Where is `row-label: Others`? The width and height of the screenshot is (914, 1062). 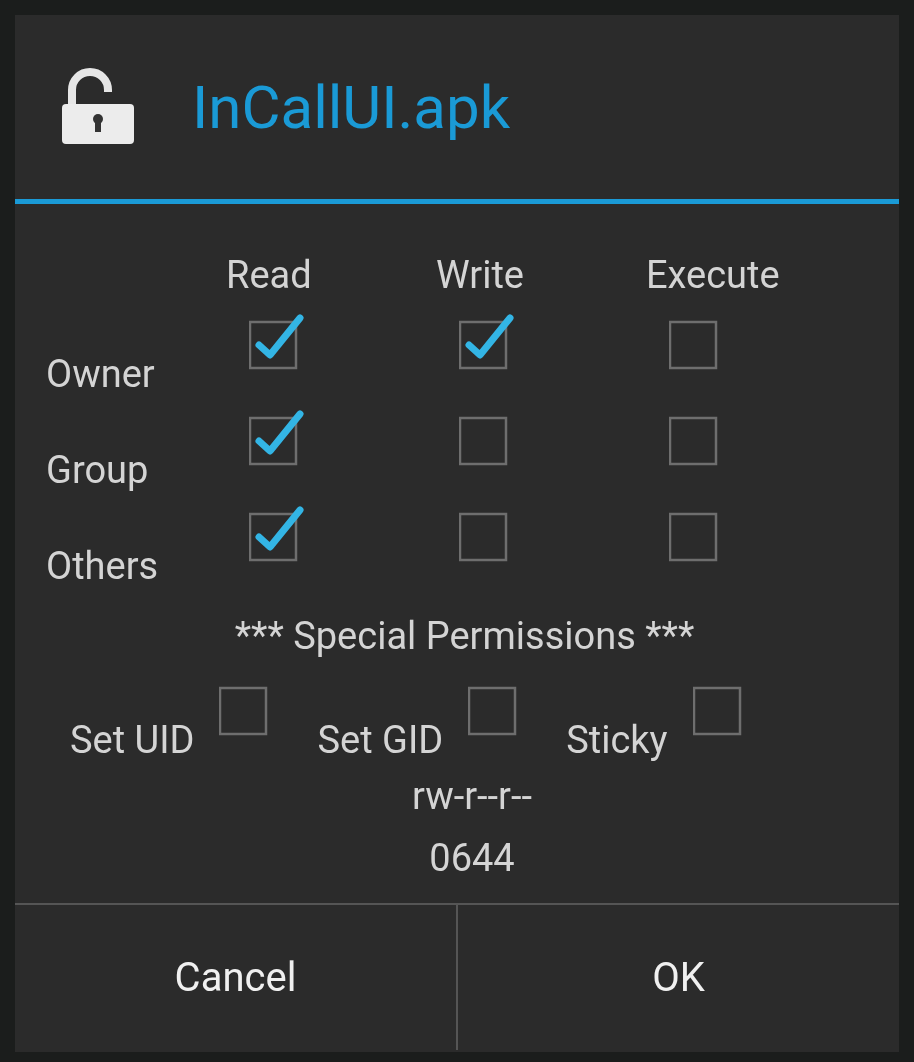
row-label: Others is located at coordinates (102, 566).